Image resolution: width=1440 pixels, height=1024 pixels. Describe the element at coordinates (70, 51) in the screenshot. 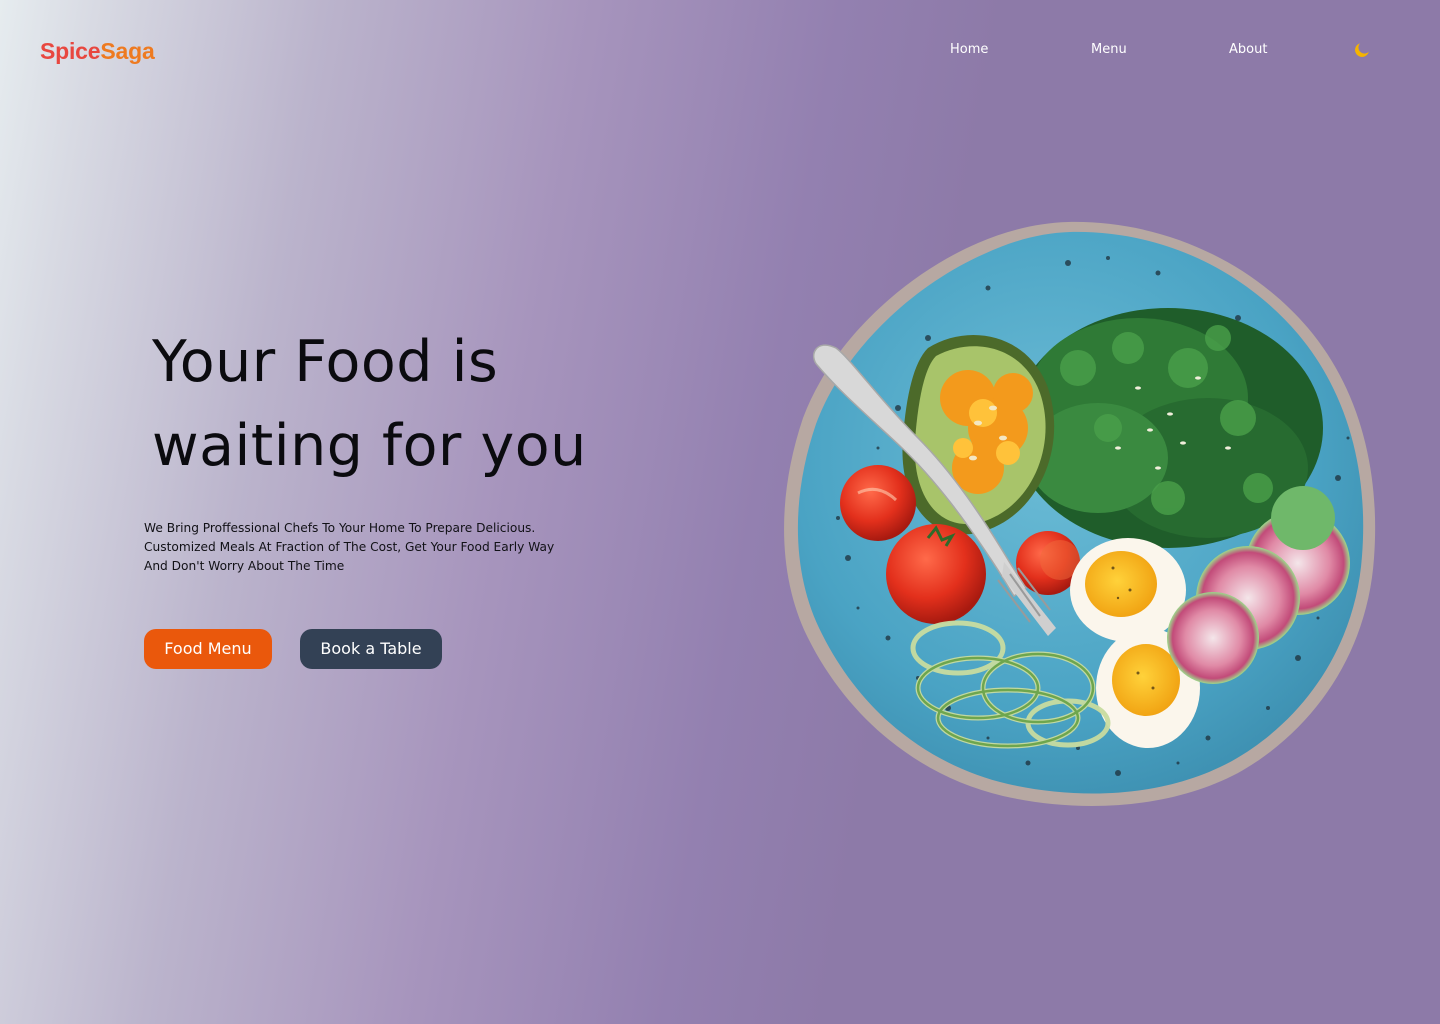

I see `brand-name-part1: Spice` at that location.